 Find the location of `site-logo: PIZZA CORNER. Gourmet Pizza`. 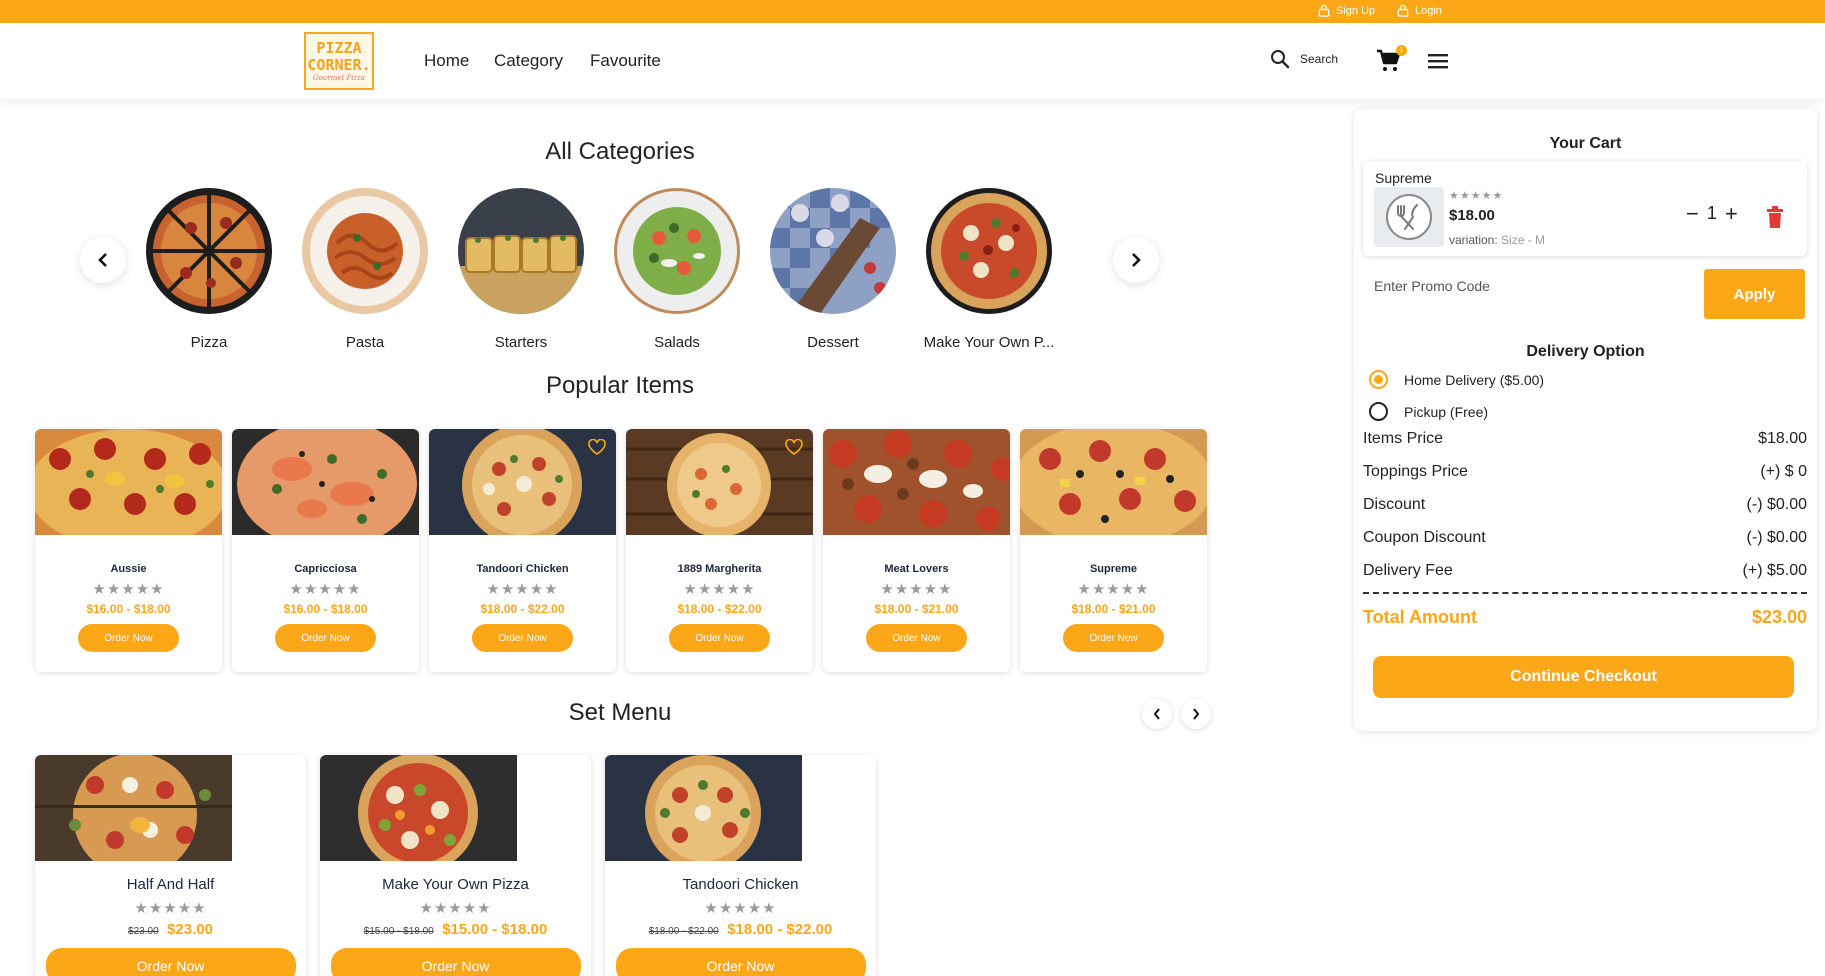

site-logo: PIZZA CORNER. Gourmet Pizza is located at coordinates (339, 61).